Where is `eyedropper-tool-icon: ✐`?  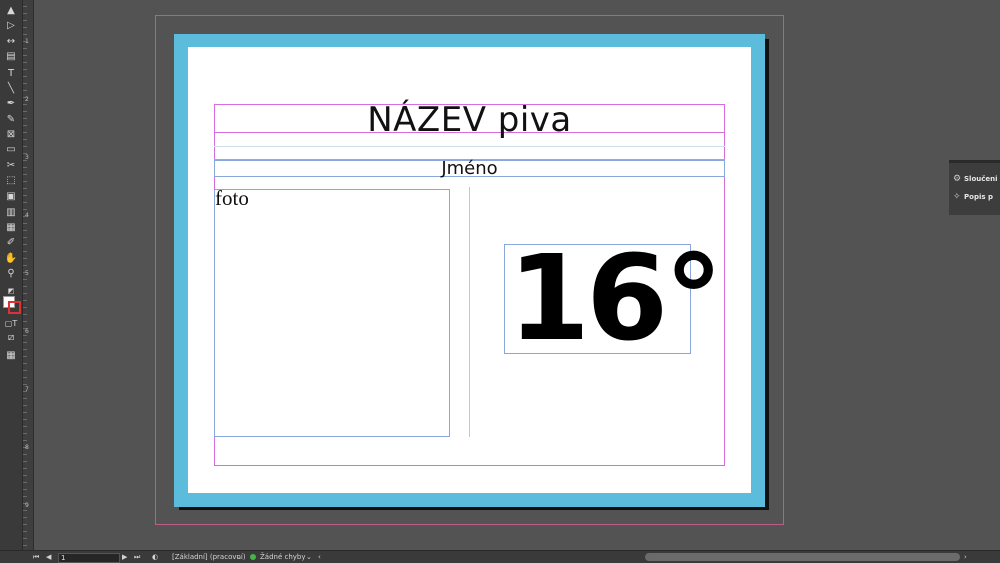
eyedropper-tool-icon: ✐ is located at coordinates (11, 243).